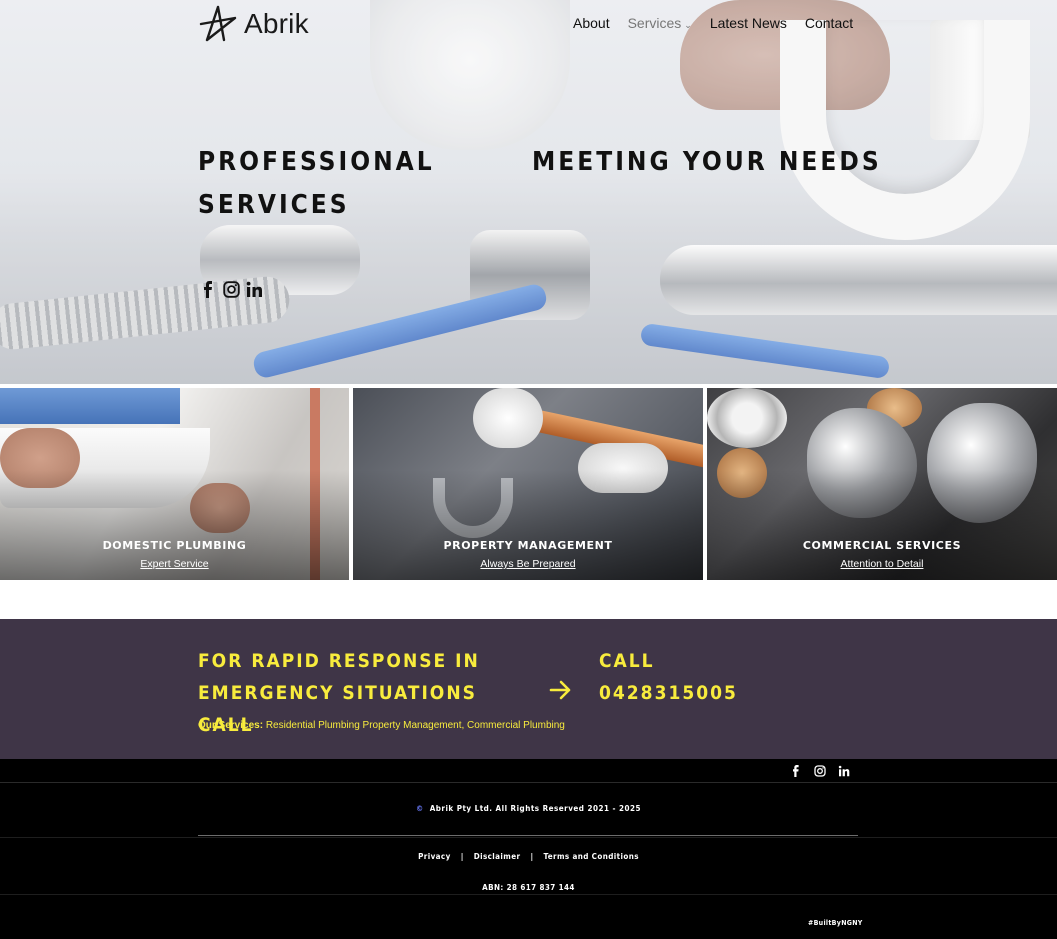 This screenshot has height=939, width=1057. I want to click on footer-social-links, so click(820, 770).